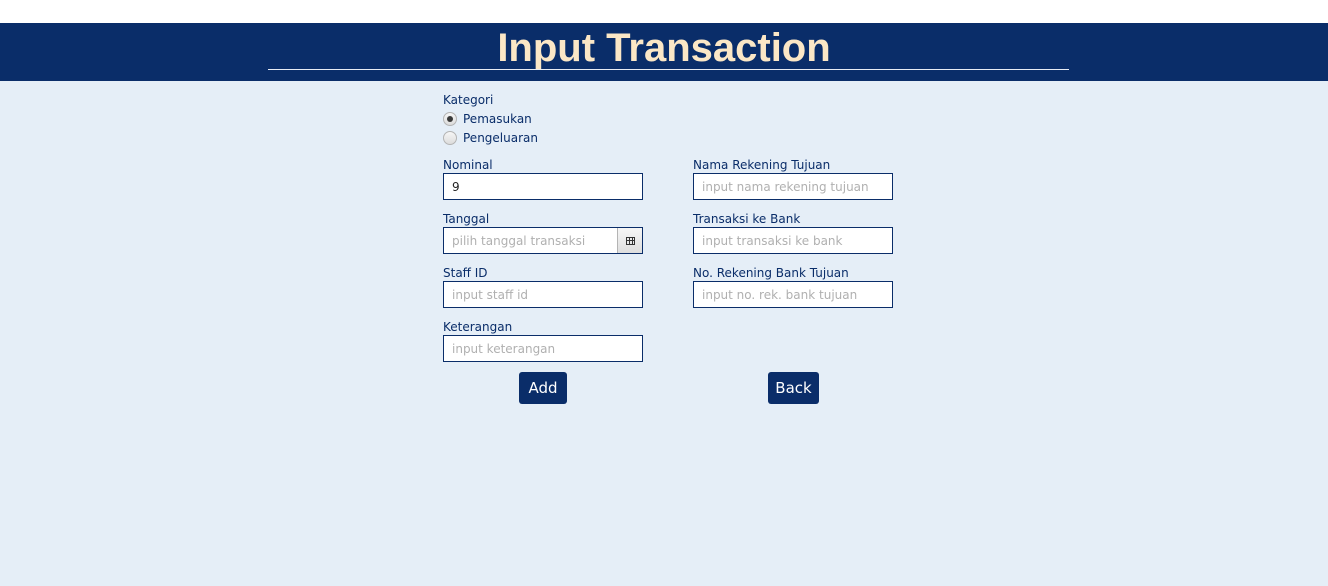 The height and width of the screenshot is (586, 1328). Describe the element at coordinates (466, 219) in the screenshot. I see `tanggal-label: Tanggal` at that location.